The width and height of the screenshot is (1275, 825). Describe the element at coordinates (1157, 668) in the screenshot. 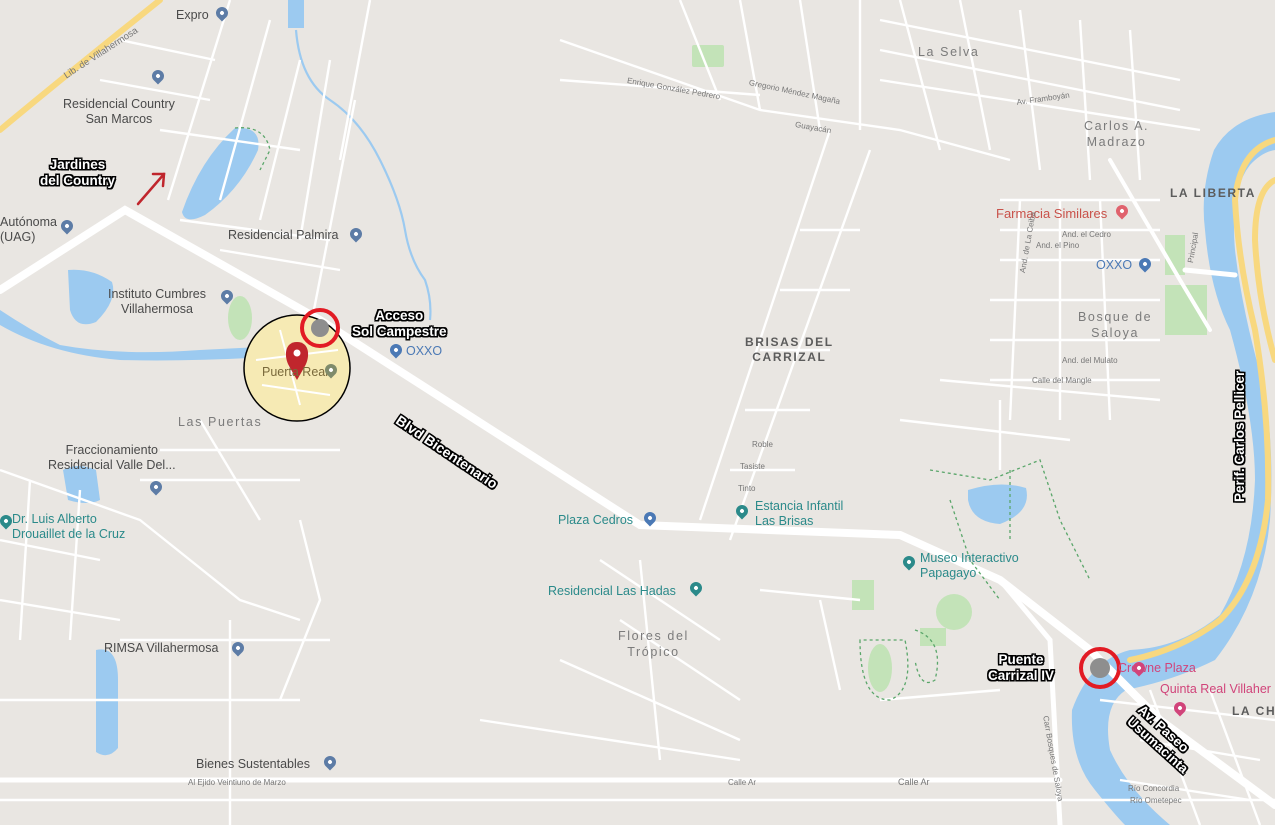

I see `poi-crowne: Crowne Plaza` at that location.